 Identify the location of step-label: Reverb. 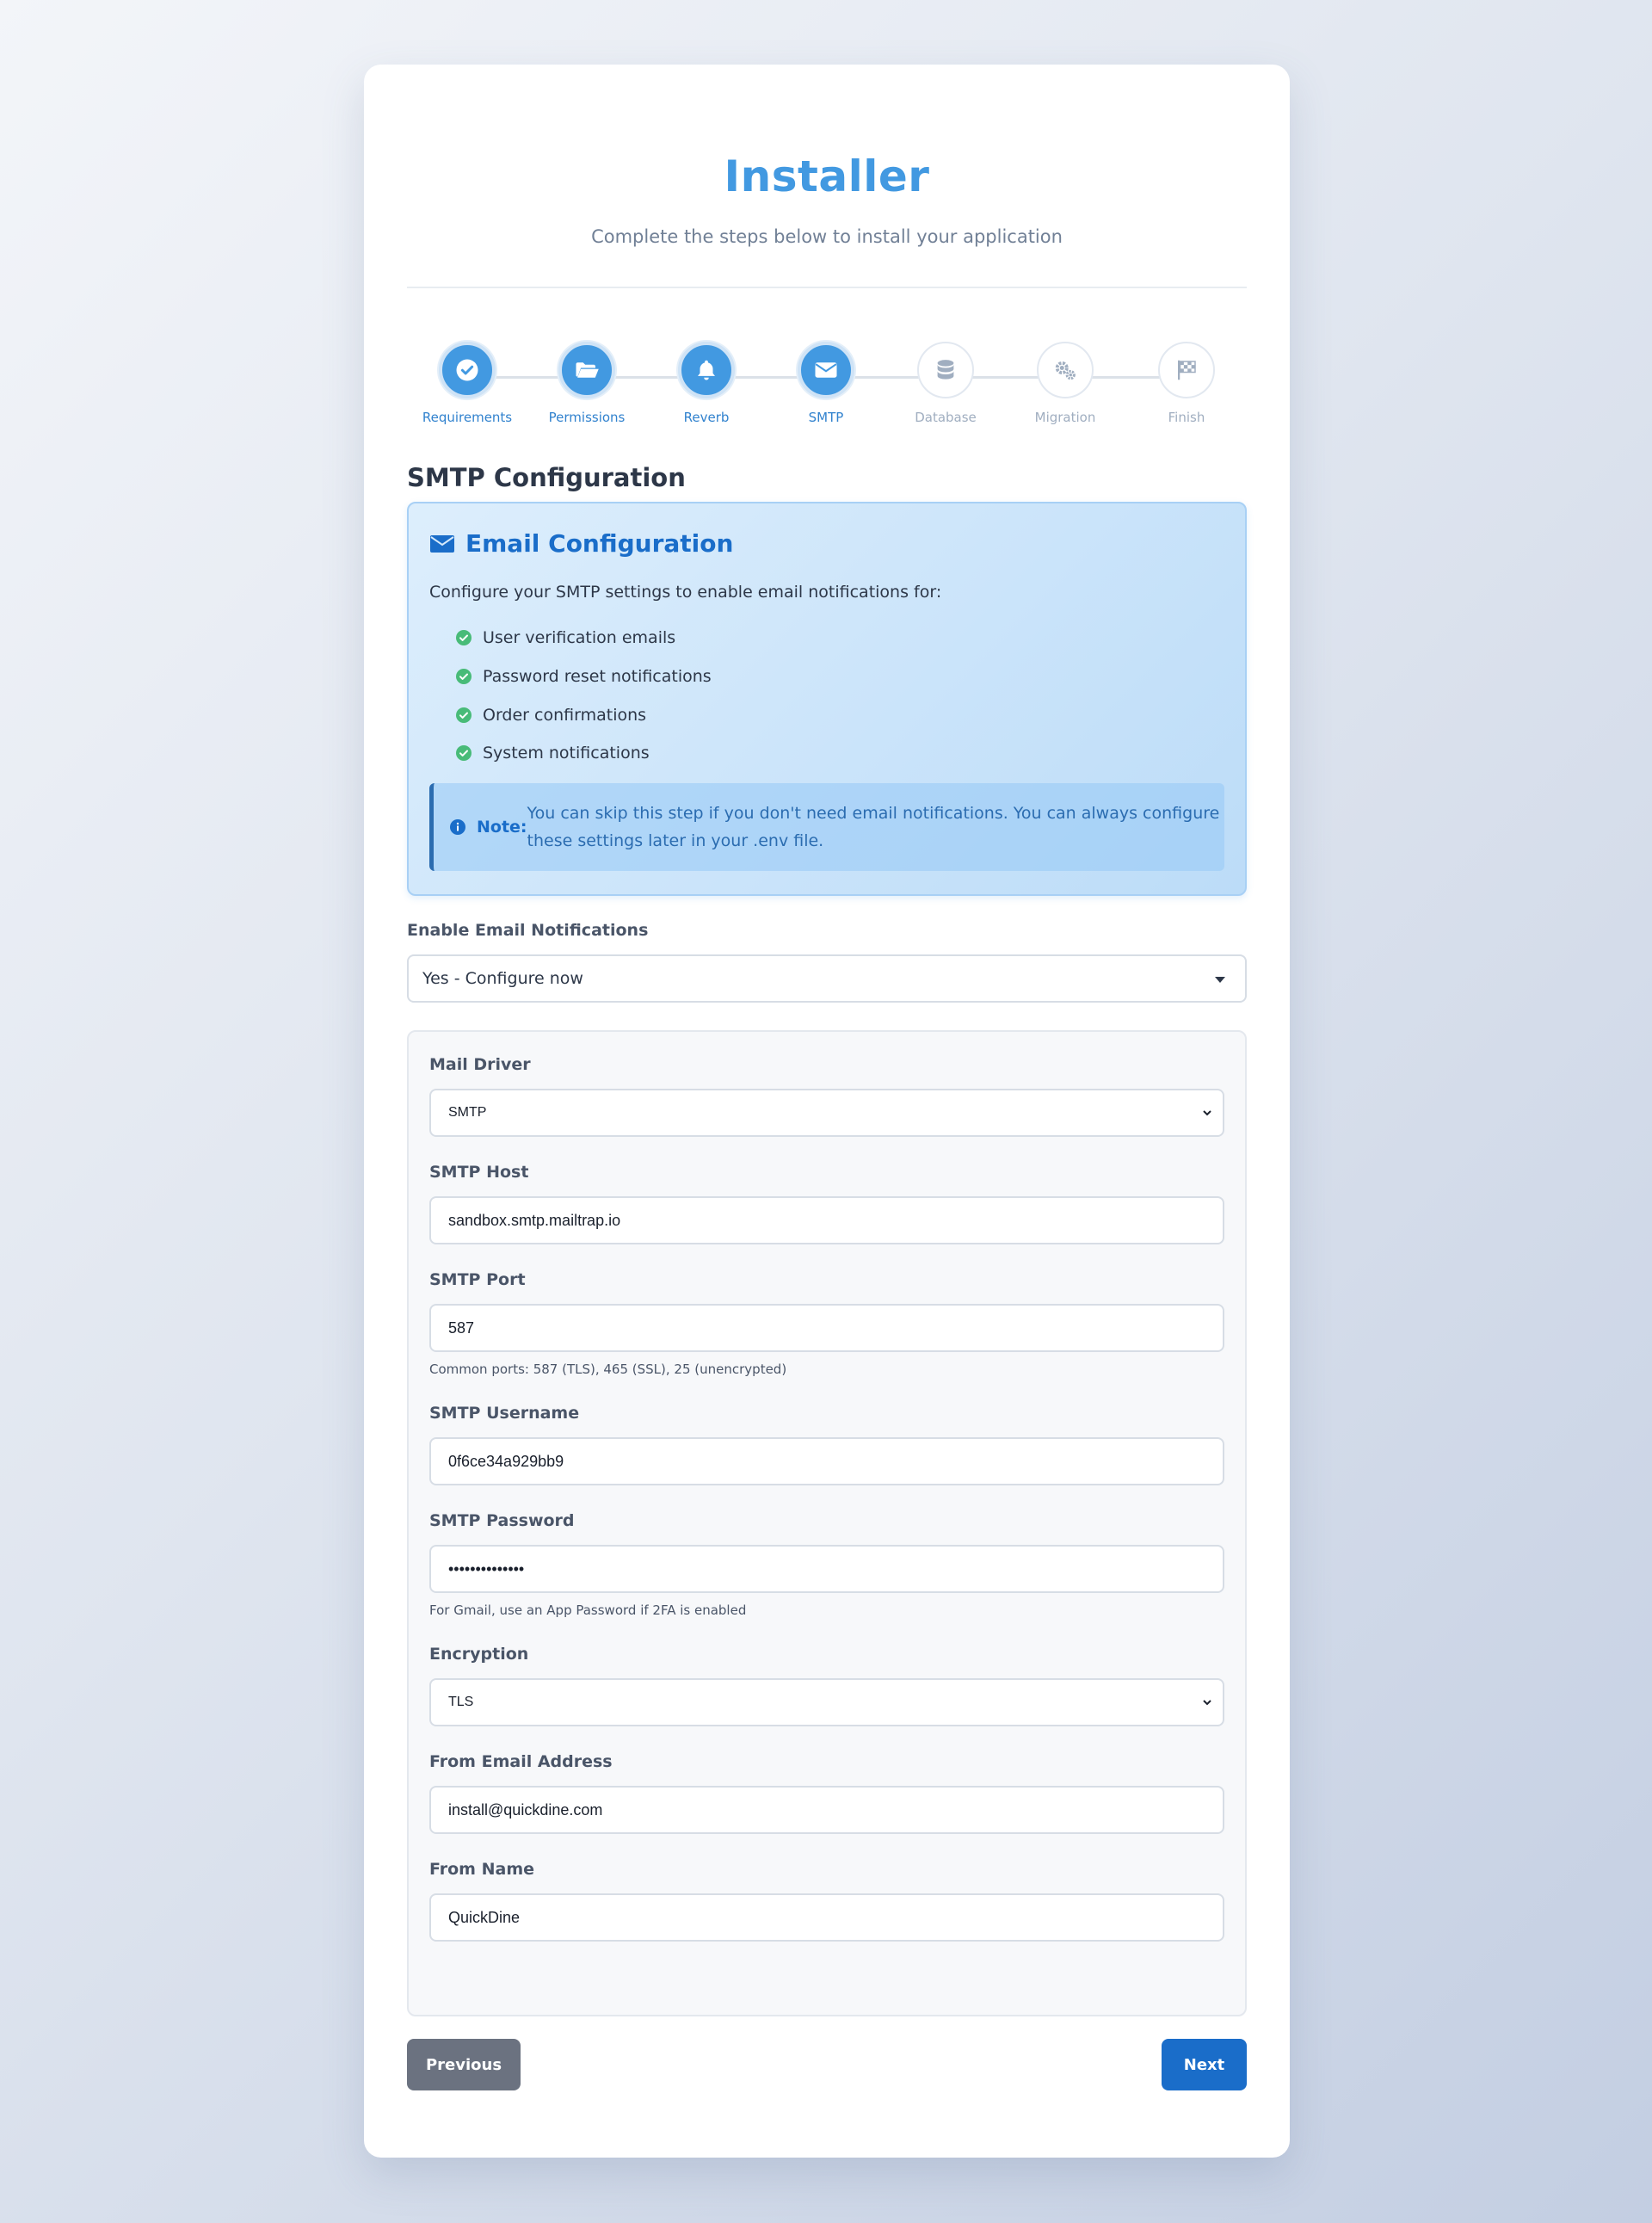
(706, 417).